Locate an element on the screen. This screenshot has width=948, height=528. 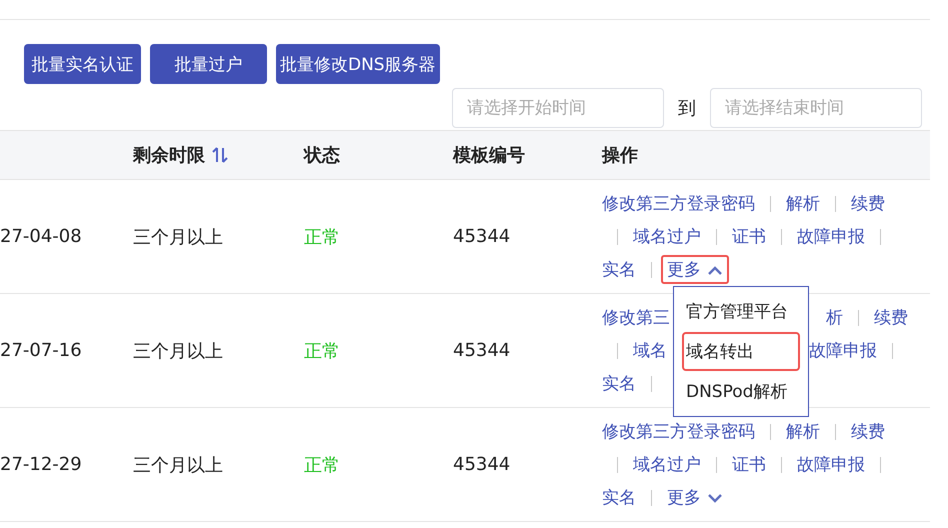
chevron-up-icon is located at coordinates (715, 269).